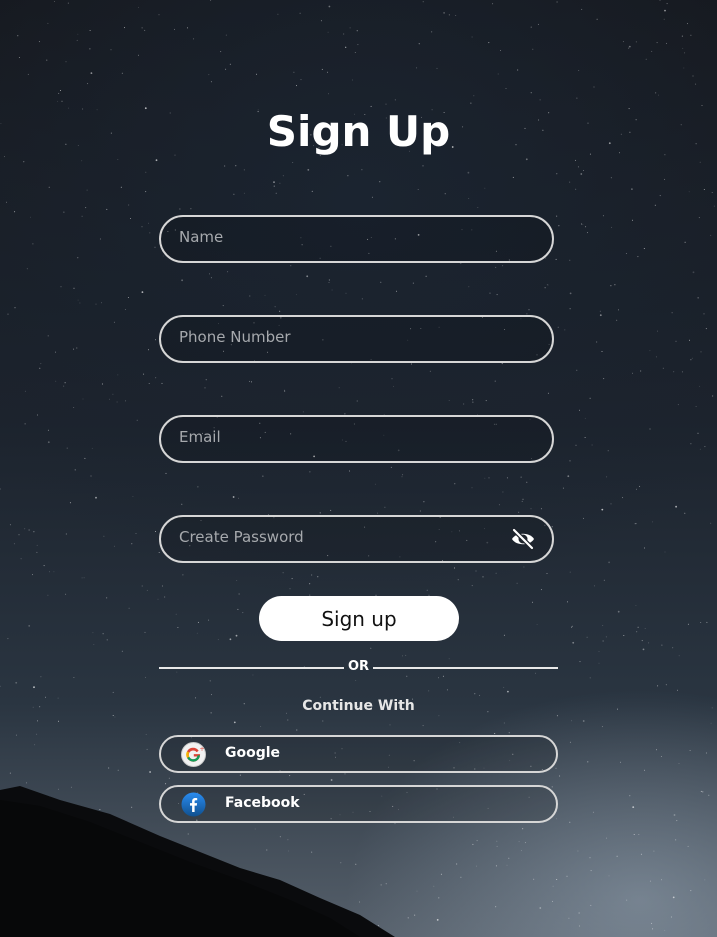  I want to click on divider-line-right, so click(465, 668).